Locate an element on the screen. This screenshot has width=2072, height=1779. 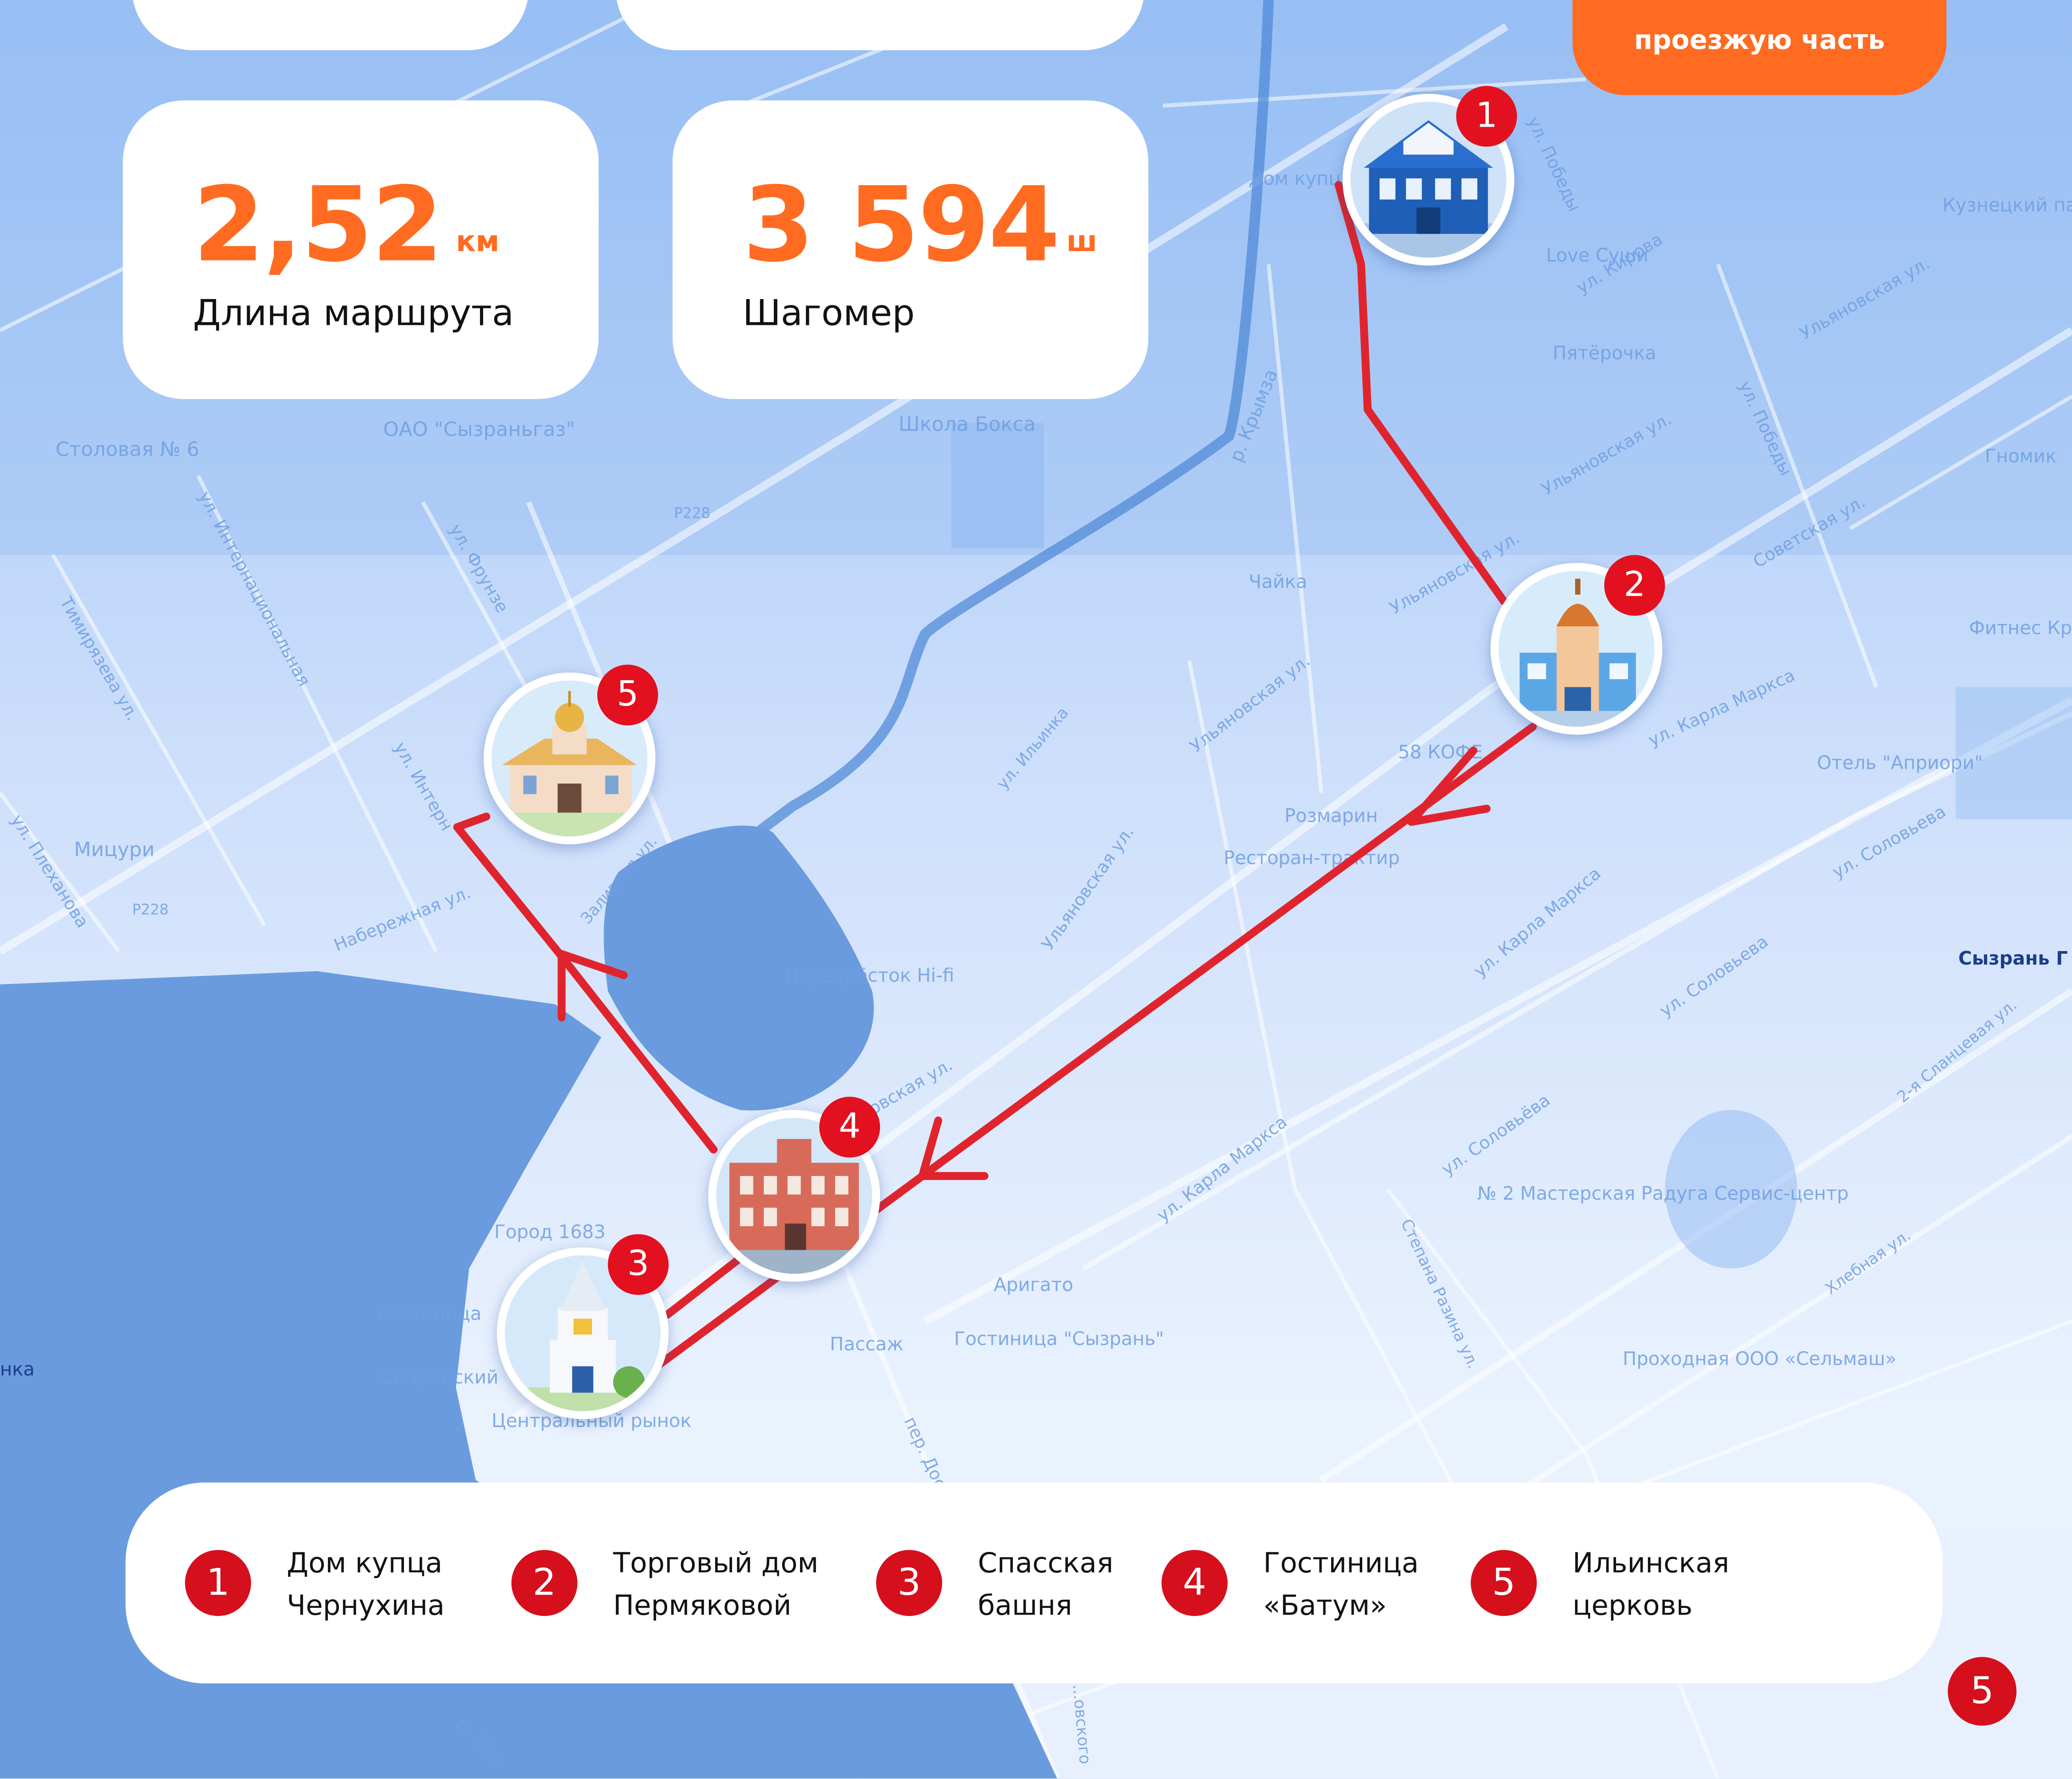
legend-label: Дом купца Чернухина is located at coordinates (366, 1584).